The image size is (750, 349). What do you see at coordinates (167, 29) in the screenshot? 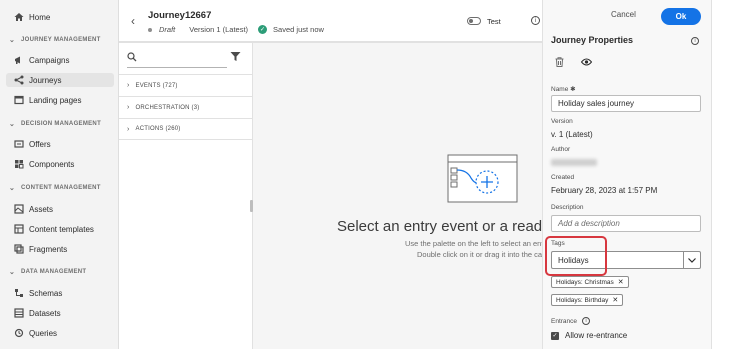
I see `status-draft: Draft` at bounding box center [167, 29].